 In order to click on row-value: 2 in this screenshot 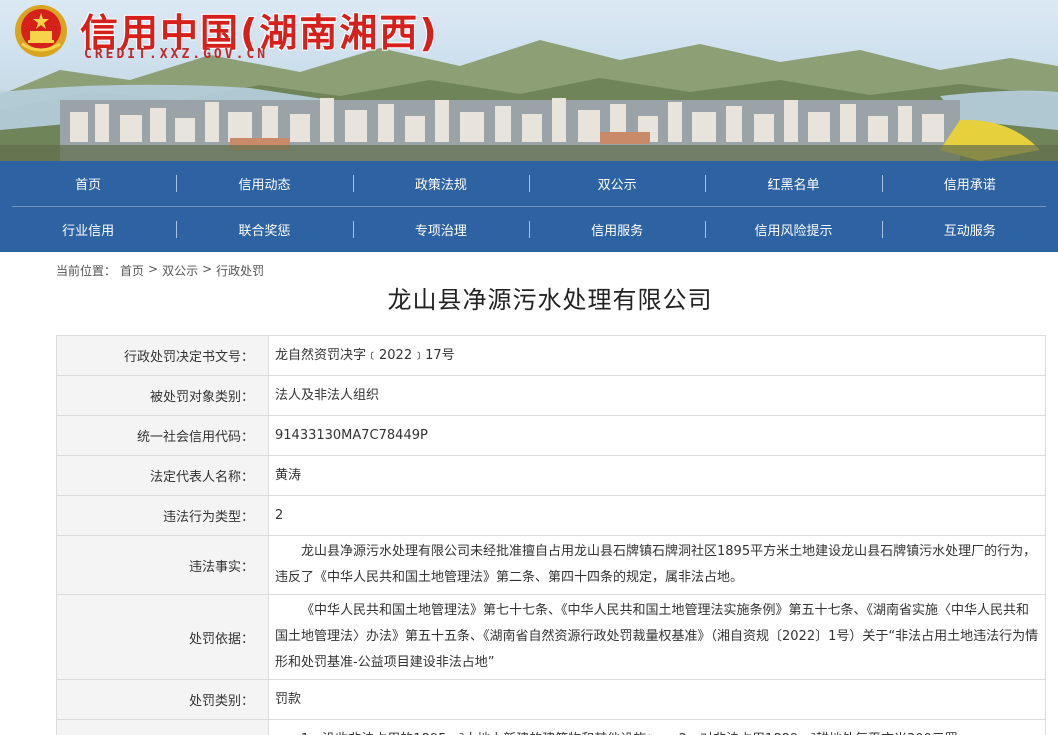, I will do `click(657, 515)`.